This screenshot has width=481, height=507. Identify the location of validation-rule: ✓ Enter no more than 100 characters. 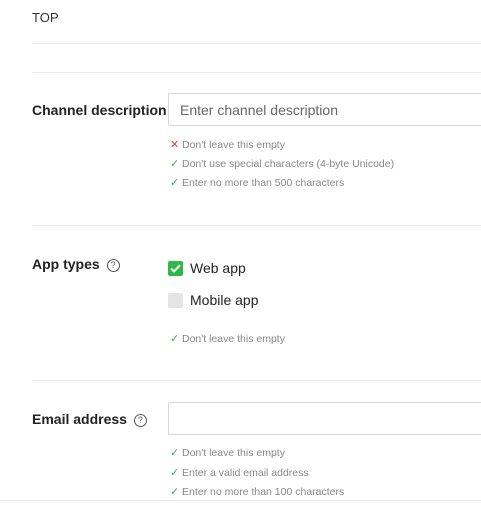
(257, 492).